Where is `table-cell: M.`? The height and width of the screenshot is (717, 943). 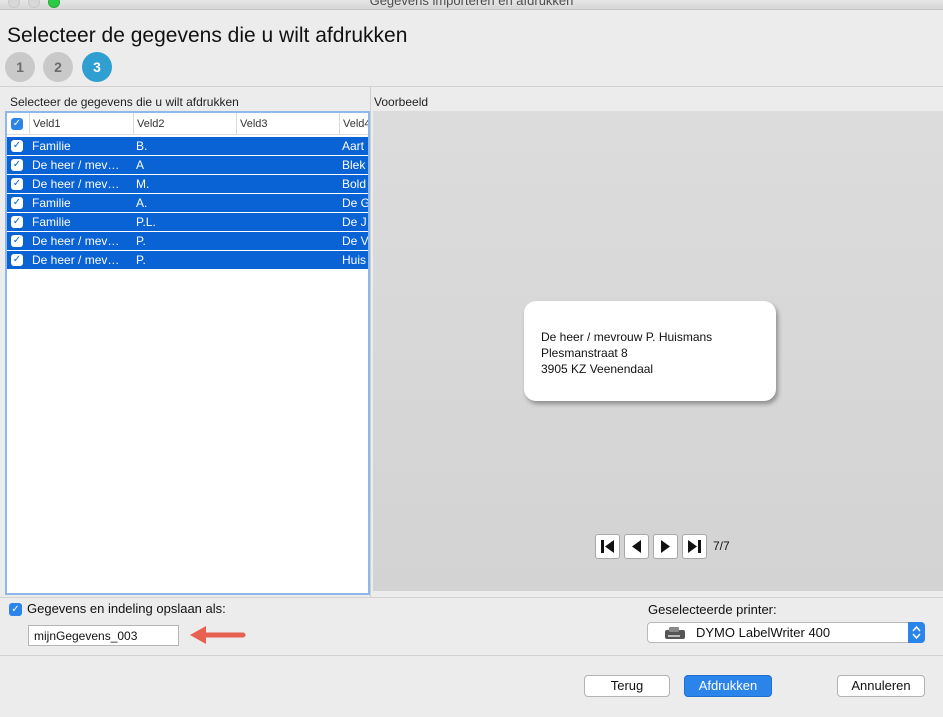 table-cell: M. is located at coordinates (143, 184).